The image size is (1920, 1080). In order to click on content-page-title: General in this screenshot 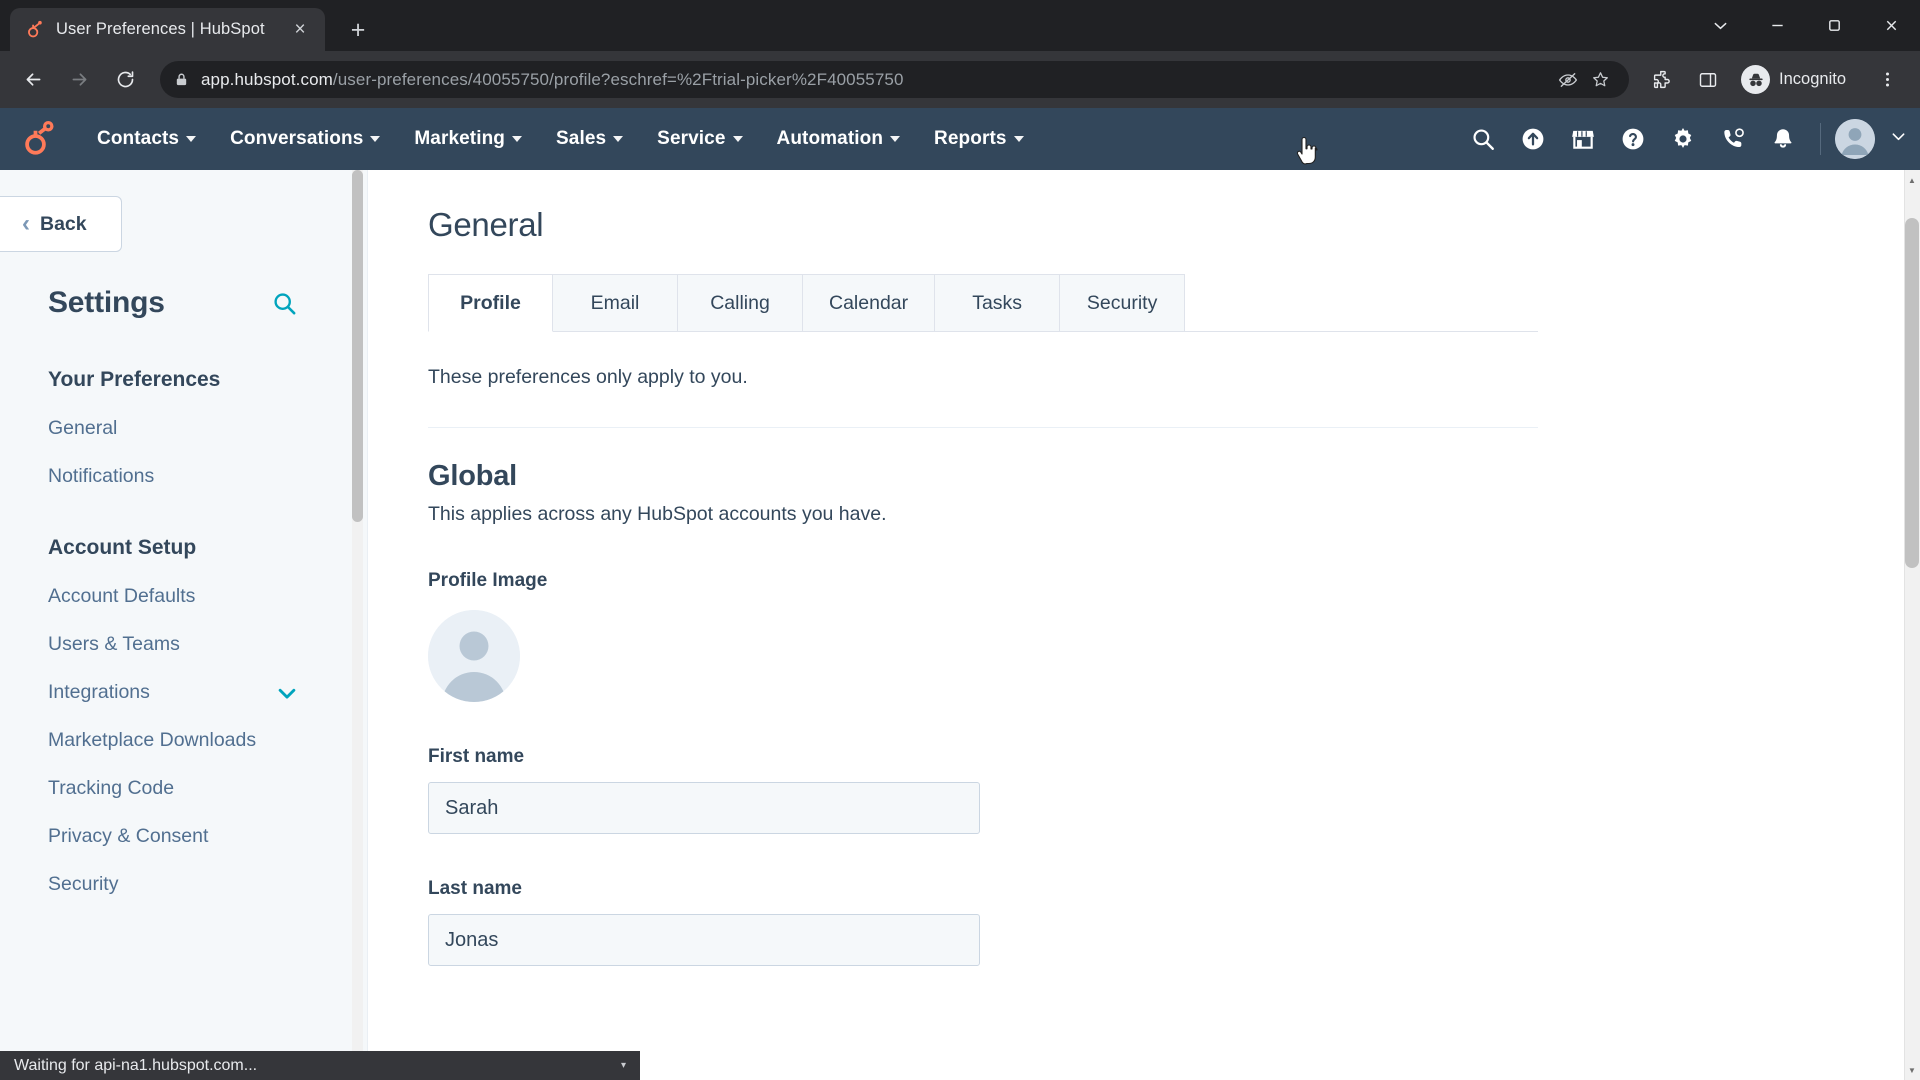, I will do `click(486, 224)`.